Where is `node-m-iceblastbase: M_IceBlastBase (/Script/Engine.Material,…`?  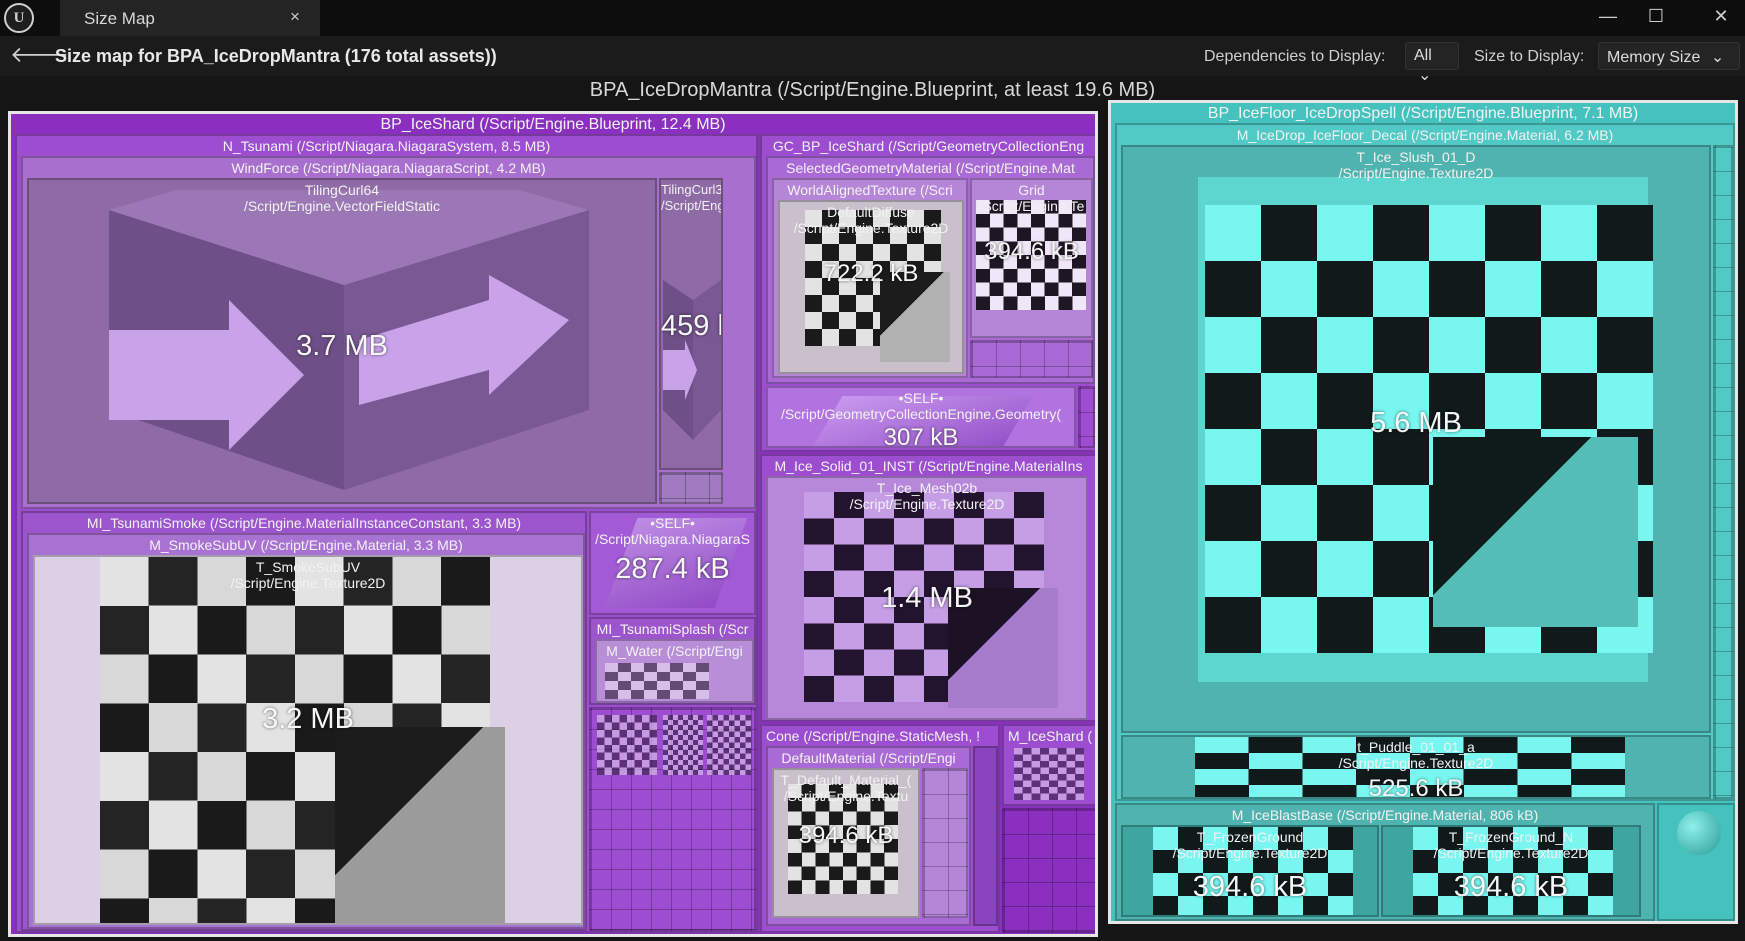
node-m-iceblastbase: M_IceBlastBase (/Script/Engine.Material,… is located at coordinates (1385, 862).